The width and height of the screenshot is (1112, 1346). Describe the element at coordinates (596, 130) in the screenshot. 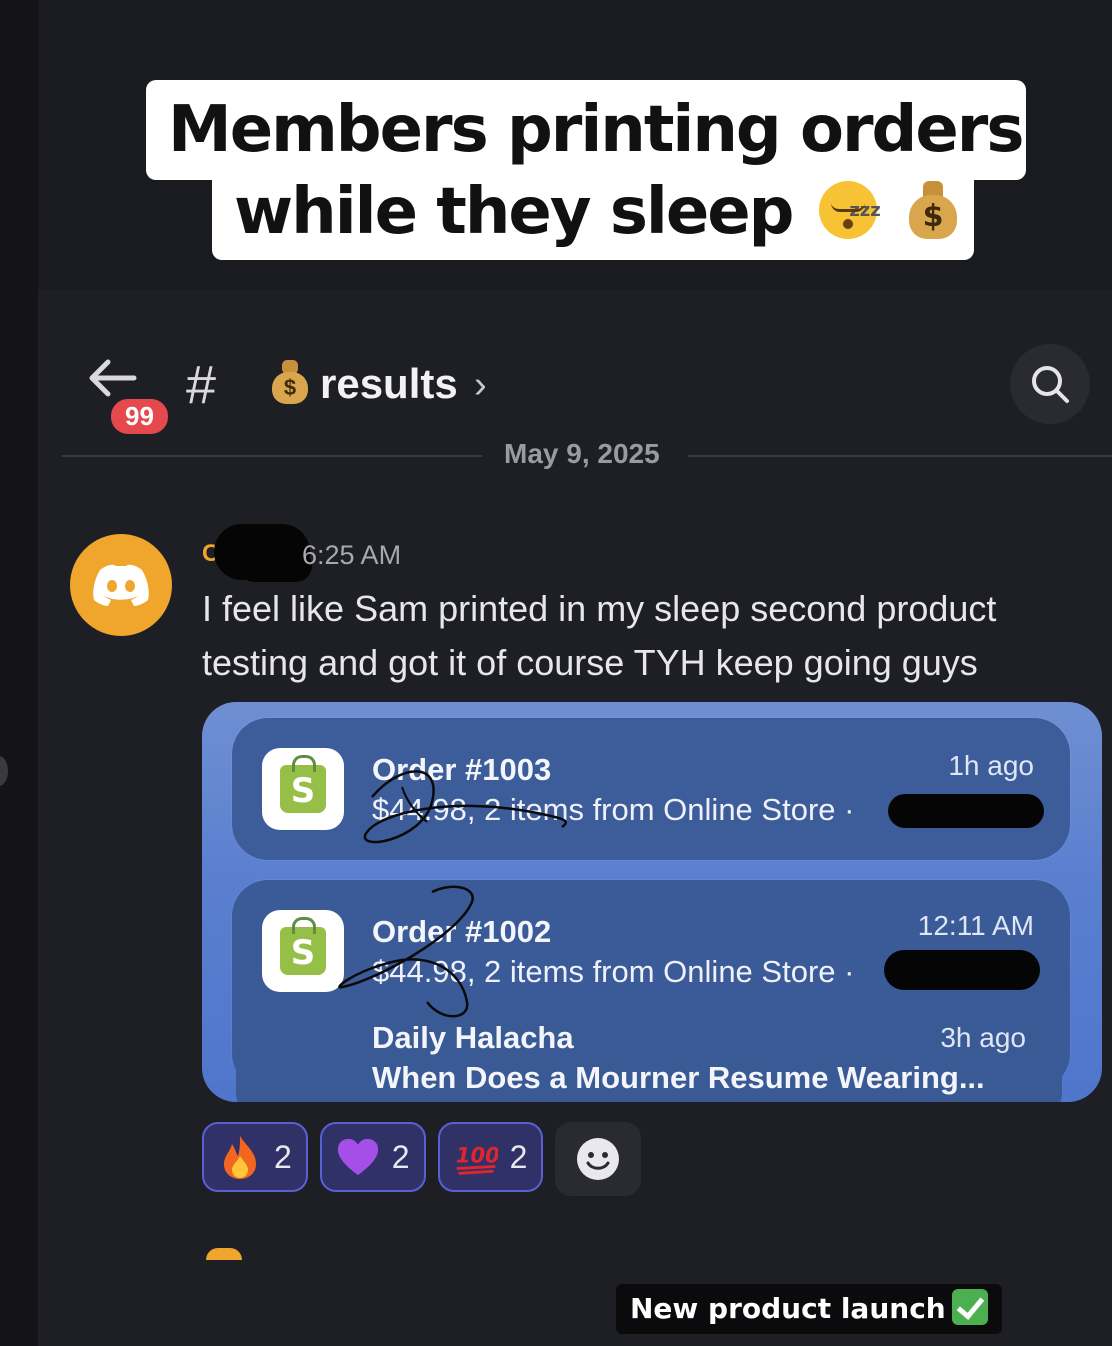

I see `caption-text-1: Members printing orders` at that location.